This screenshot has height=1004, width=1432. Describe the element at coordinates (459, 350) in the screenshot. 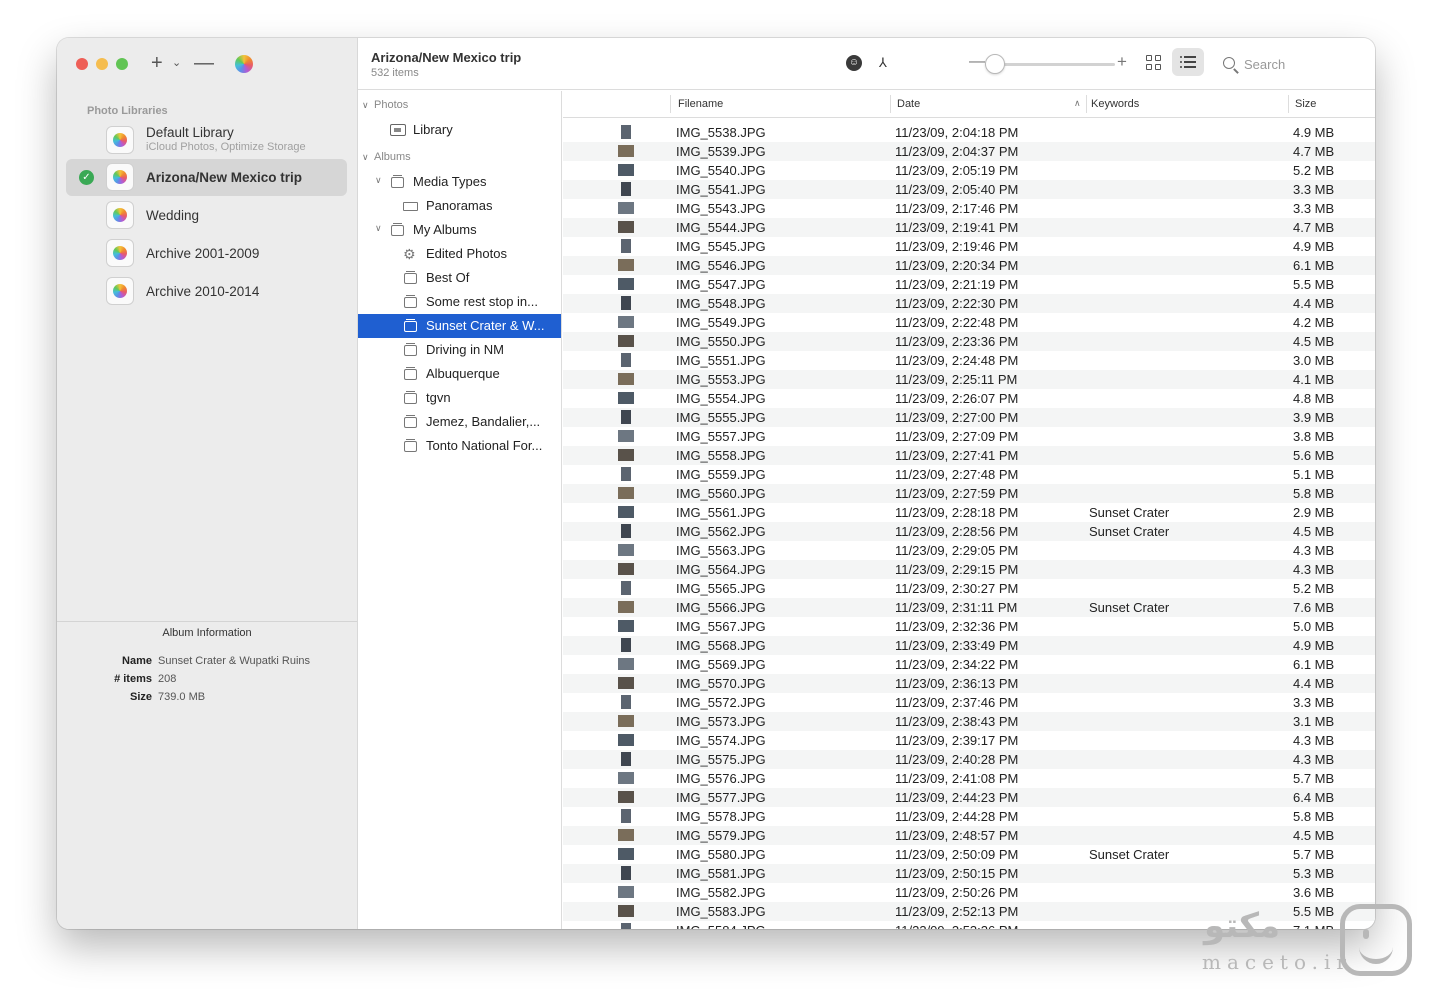

I see `album-driving-nm: Driving in NM` at that location.